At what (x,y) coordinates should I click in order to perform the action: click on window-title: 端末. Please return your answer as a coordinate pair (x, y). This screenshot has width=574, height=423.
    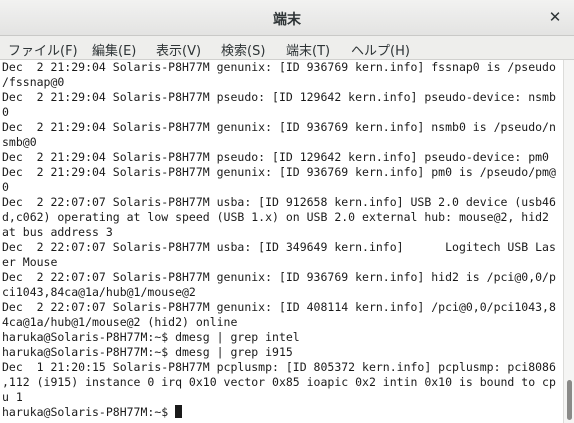
    Looking at the image, I should click on (287, 20).